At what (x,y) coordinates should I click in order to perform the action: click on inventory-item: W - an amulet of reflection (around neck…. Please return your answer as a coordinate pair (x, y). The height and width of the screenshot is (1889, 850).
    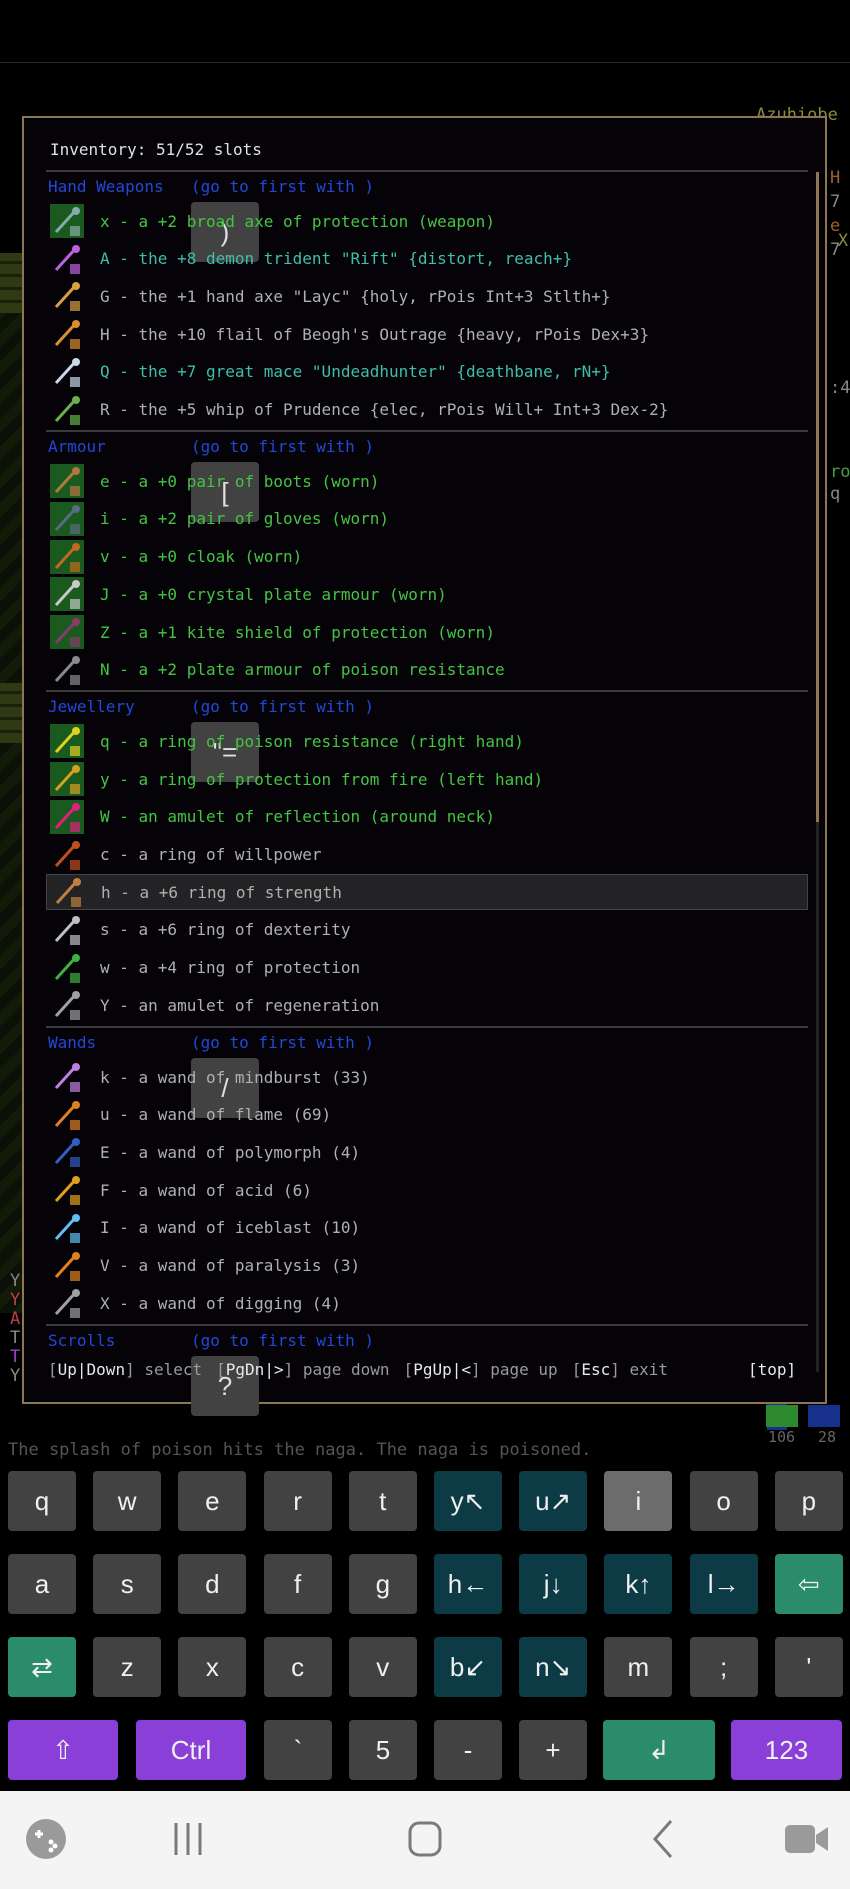
    Looking at the image, I should click on (427, 817).